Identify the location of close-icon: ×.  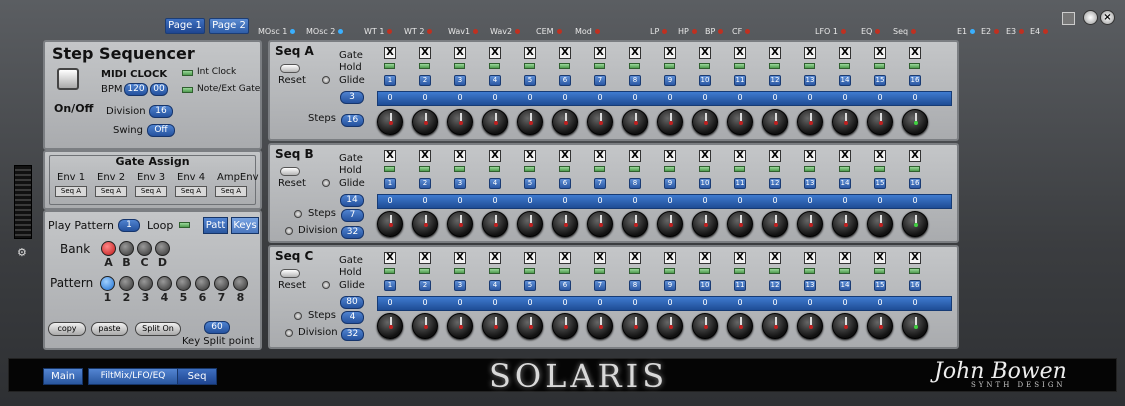
(1107, 17).